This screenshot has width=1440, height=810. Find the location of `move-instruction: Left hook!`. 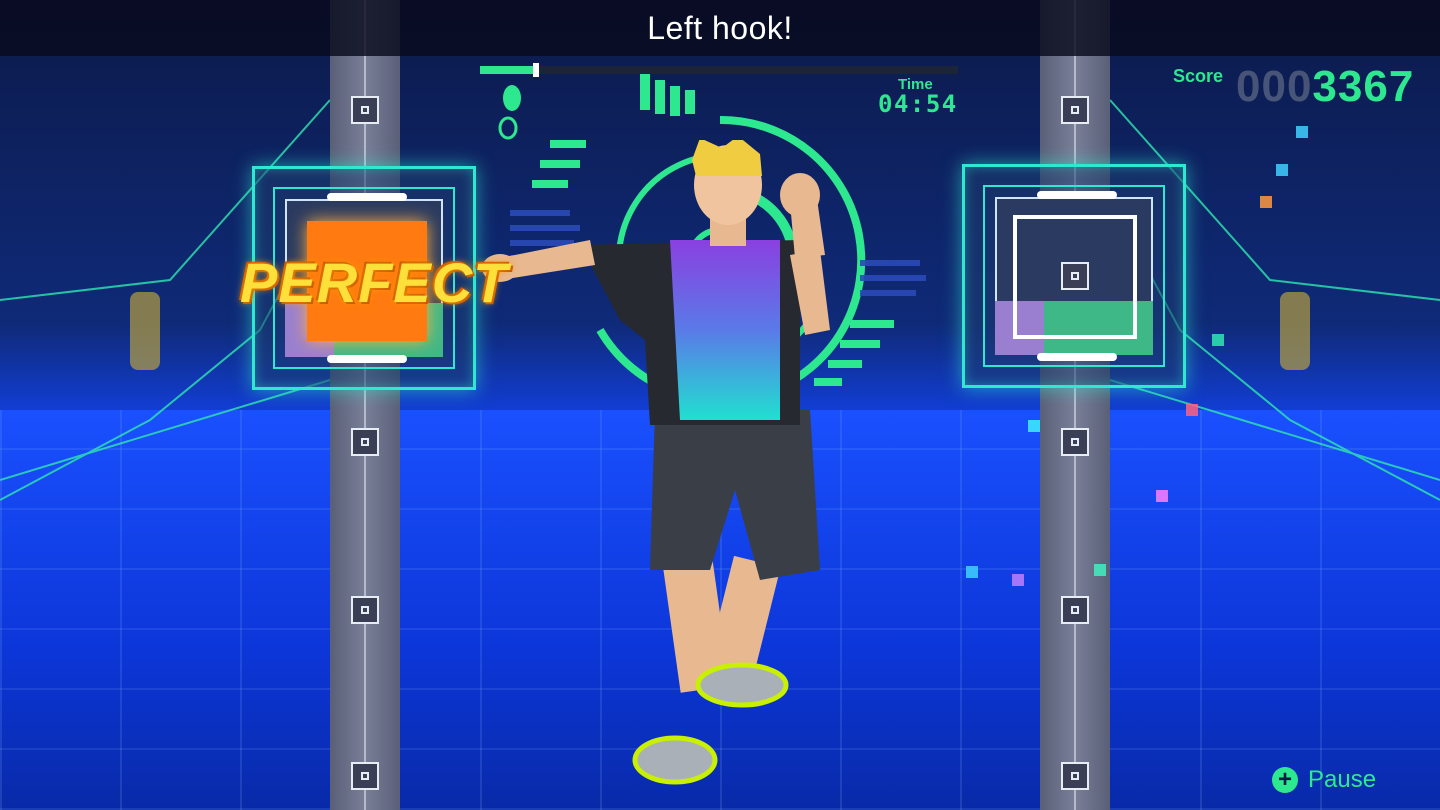

move-instruction: Left hook! is located at coordinates (720, 27).